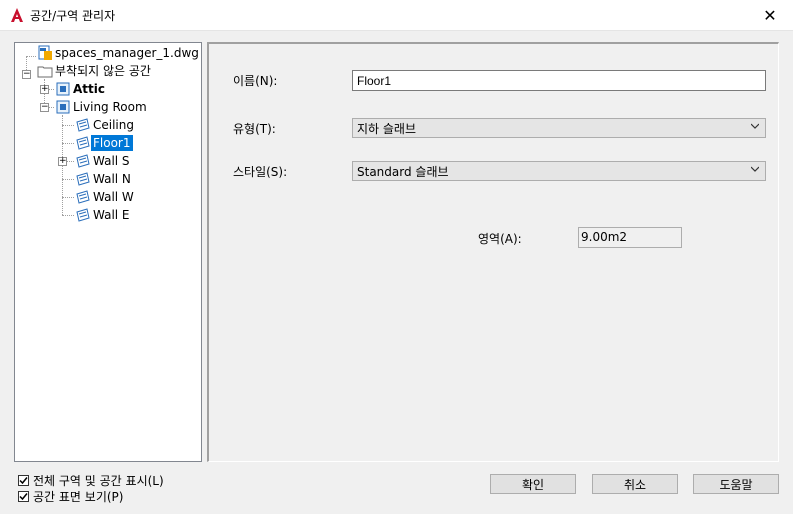  I want to click on tree-item-label: 부착되지 않은 공간, so click(103, 71).